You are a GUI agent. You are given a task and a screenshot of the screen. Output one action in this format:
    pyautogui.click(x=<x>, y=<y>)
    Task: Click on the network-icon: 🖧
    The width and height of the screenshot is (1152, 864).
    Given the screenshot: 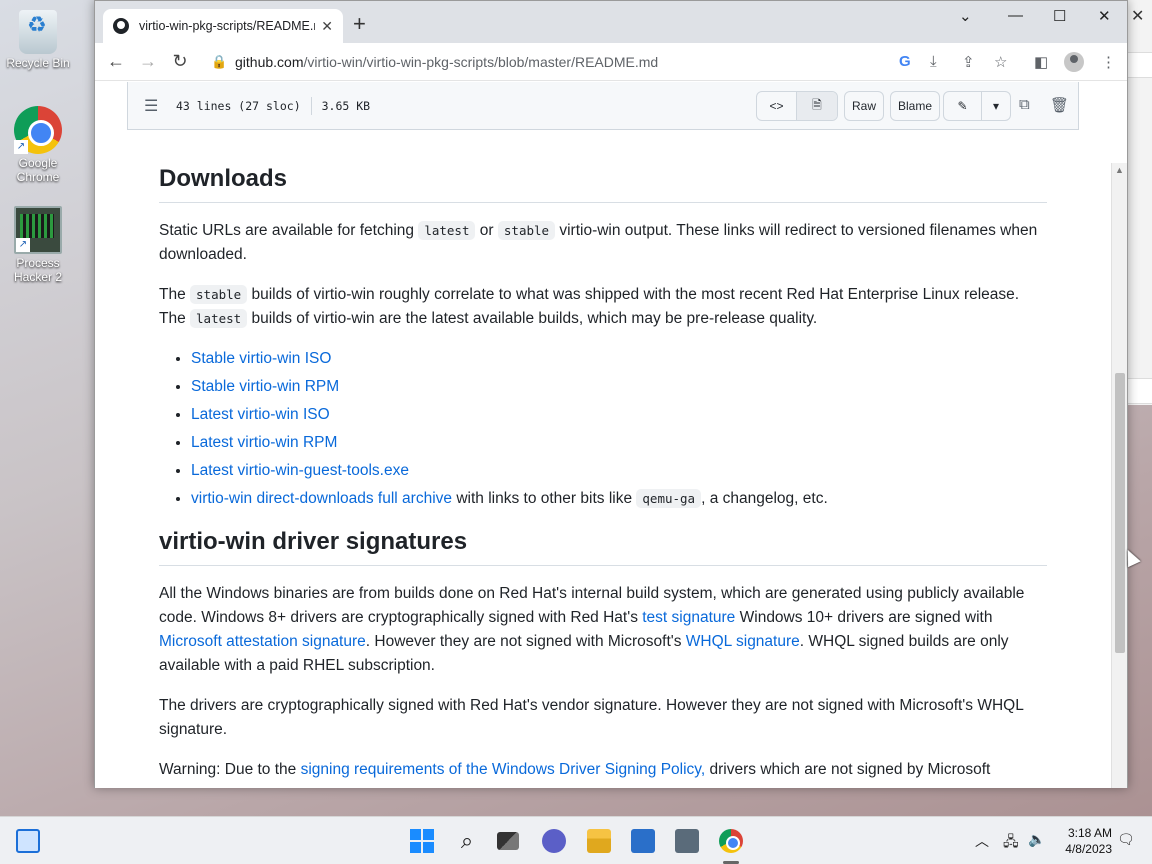 What is the action you would take?
    pyautogui.click(x=1011, y=843)
    